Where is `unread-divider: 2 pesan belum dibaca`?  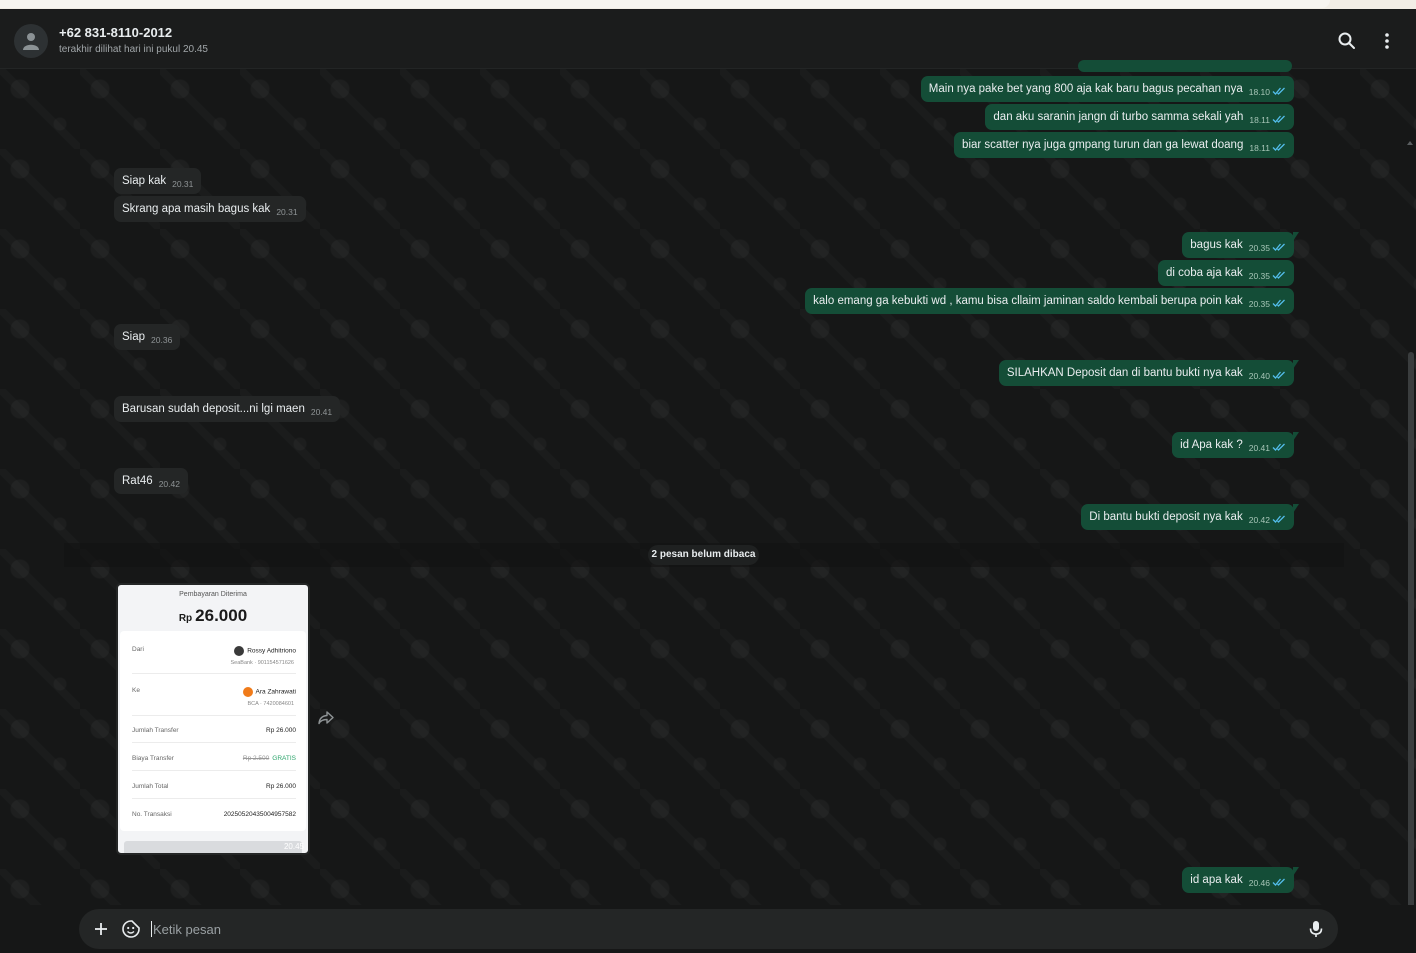 unread-divider: 2 pesan belum dibaca is located at coordinates (703, 555).